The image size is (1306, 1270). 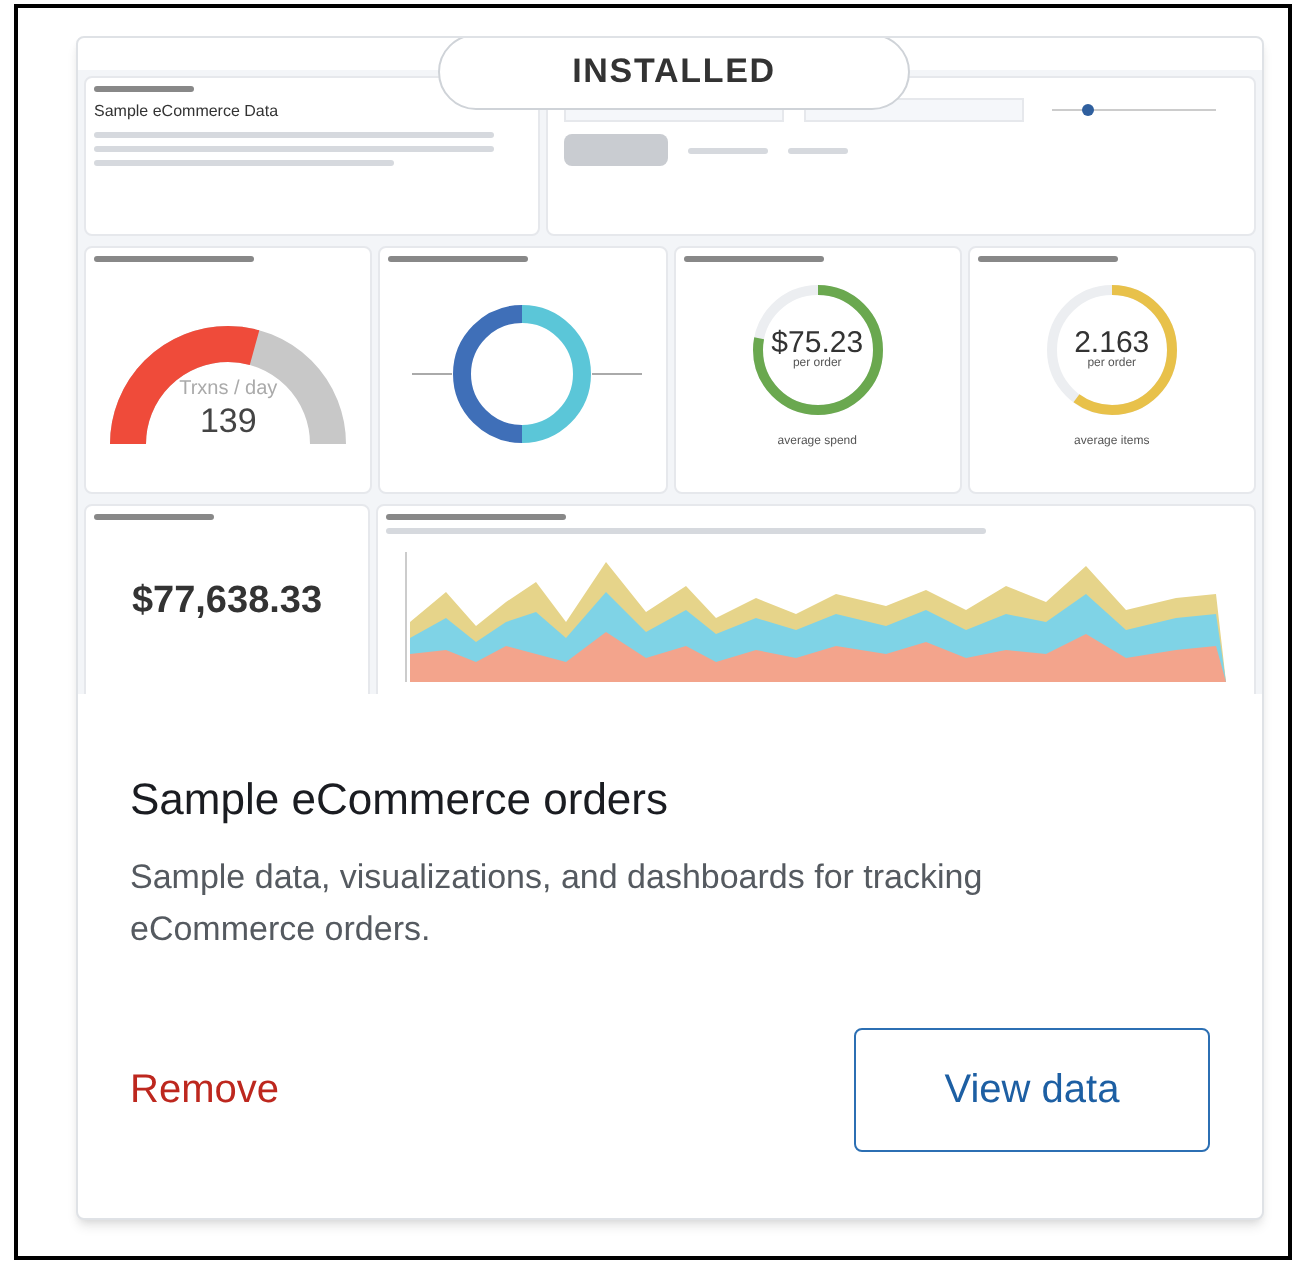 What do you see at coordinates (187, 112) in the screenshot?
I see `dashboard-title: Sample eCommerce Data` at bounding box center [187, 112].